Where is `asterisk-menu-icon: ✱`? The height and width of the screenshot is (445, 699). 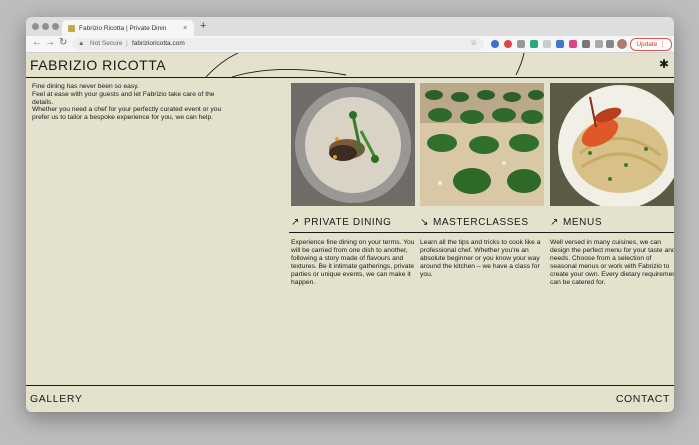 asterisk-menu-icon: ✱ is located at coordinates (664, 64).